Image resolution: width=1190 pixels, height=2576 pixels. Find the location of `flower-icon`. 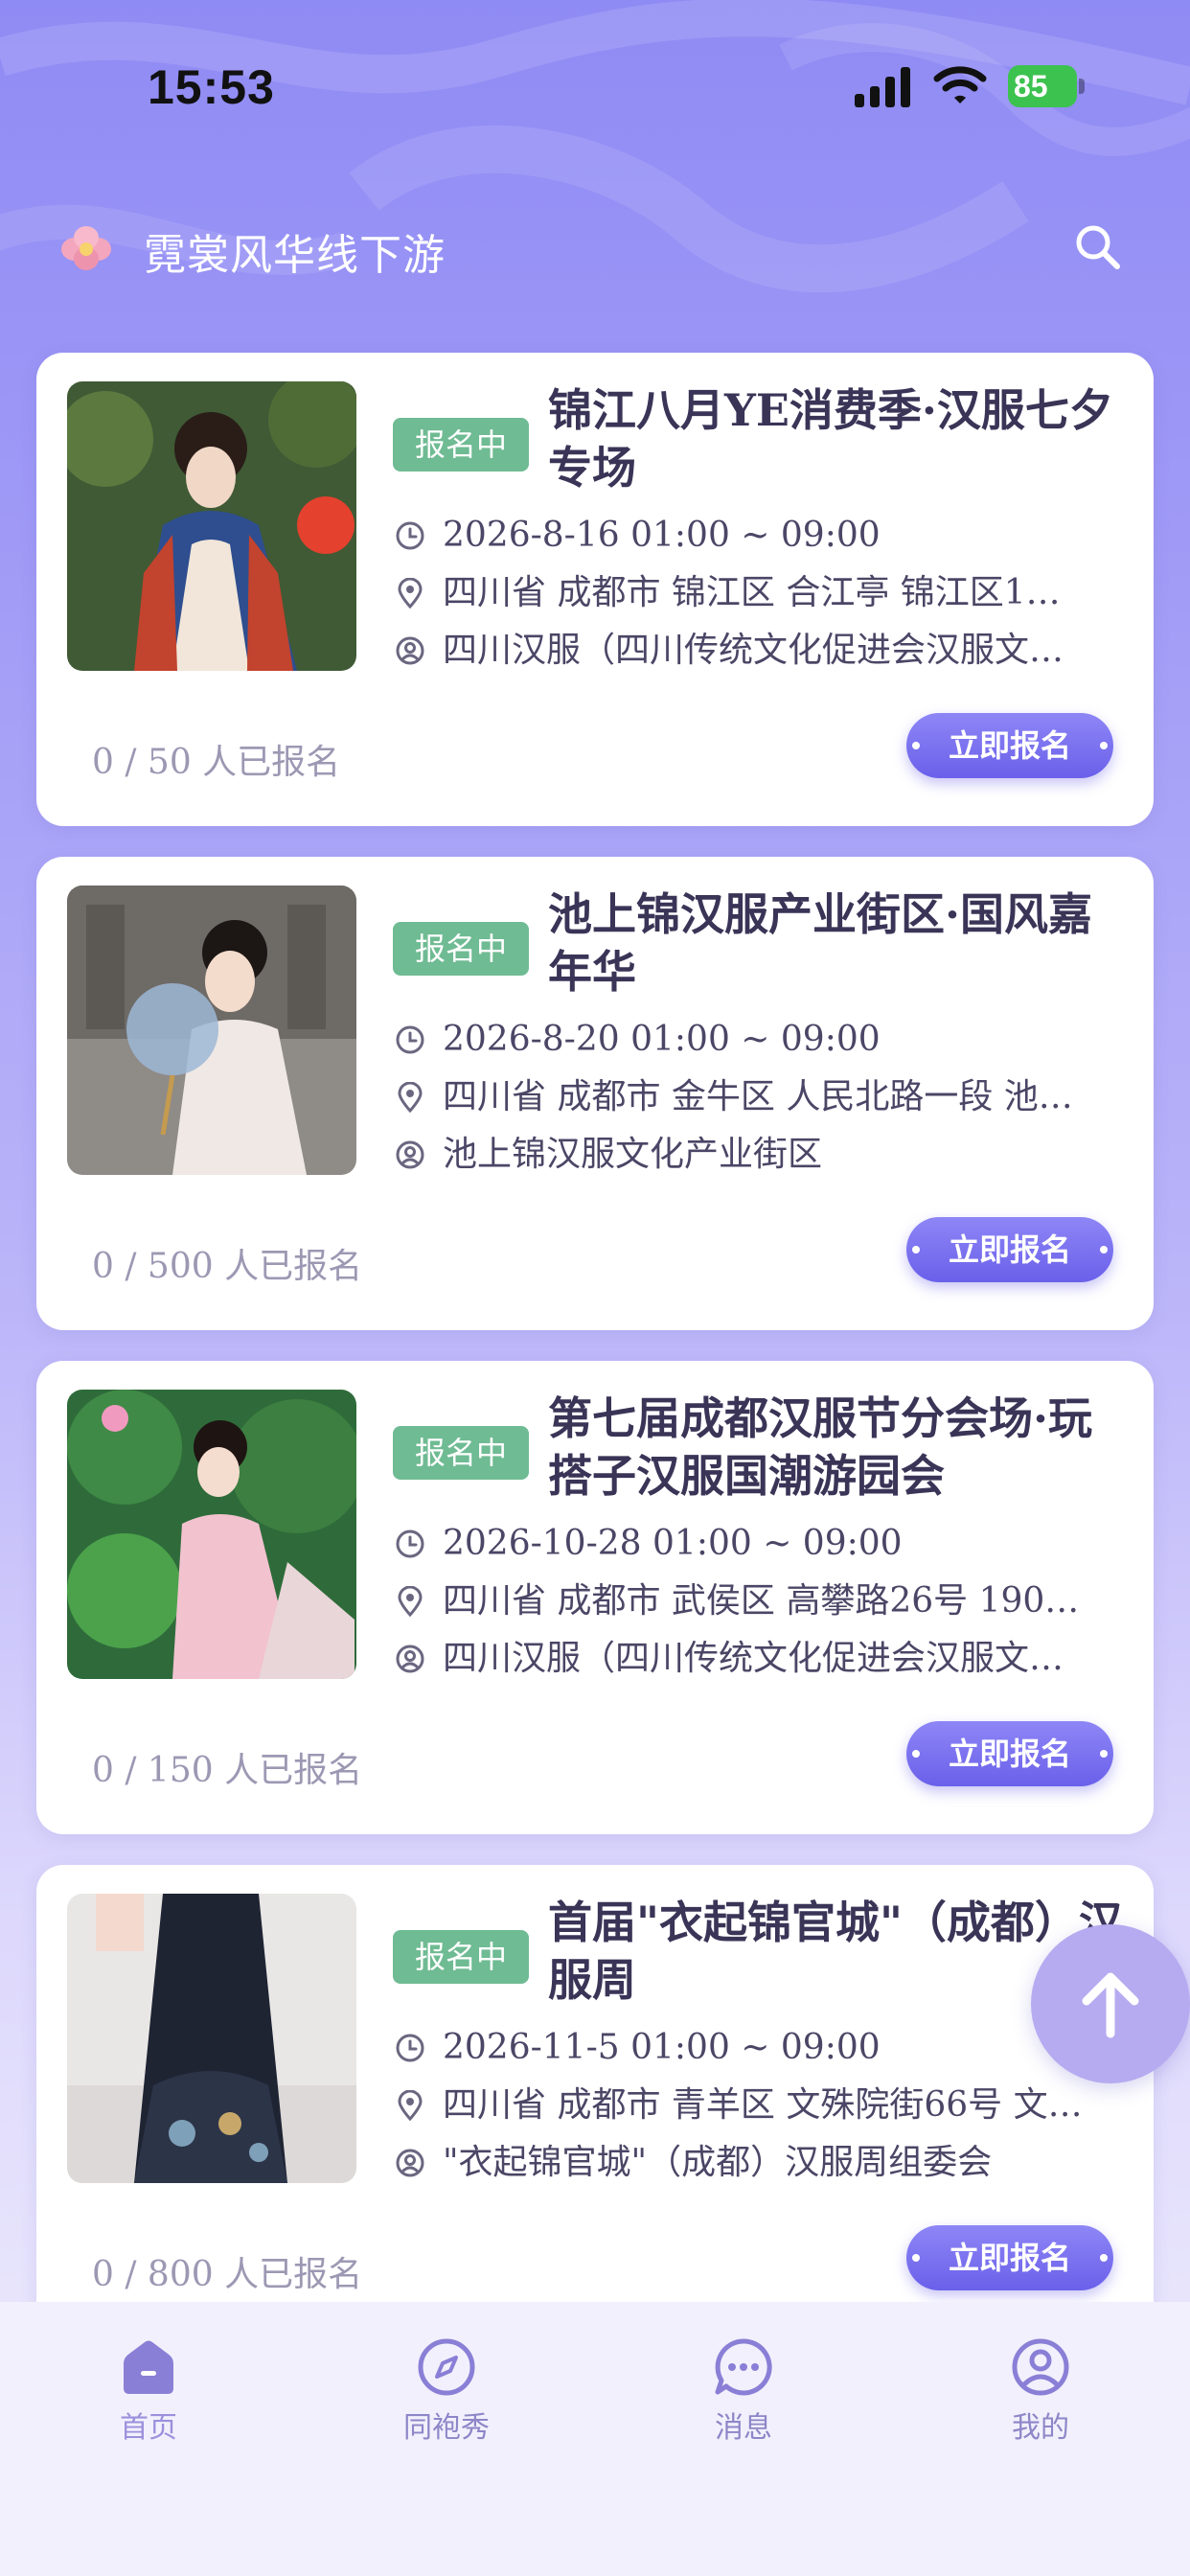

flower-icon is located at coordinates (86, 248).